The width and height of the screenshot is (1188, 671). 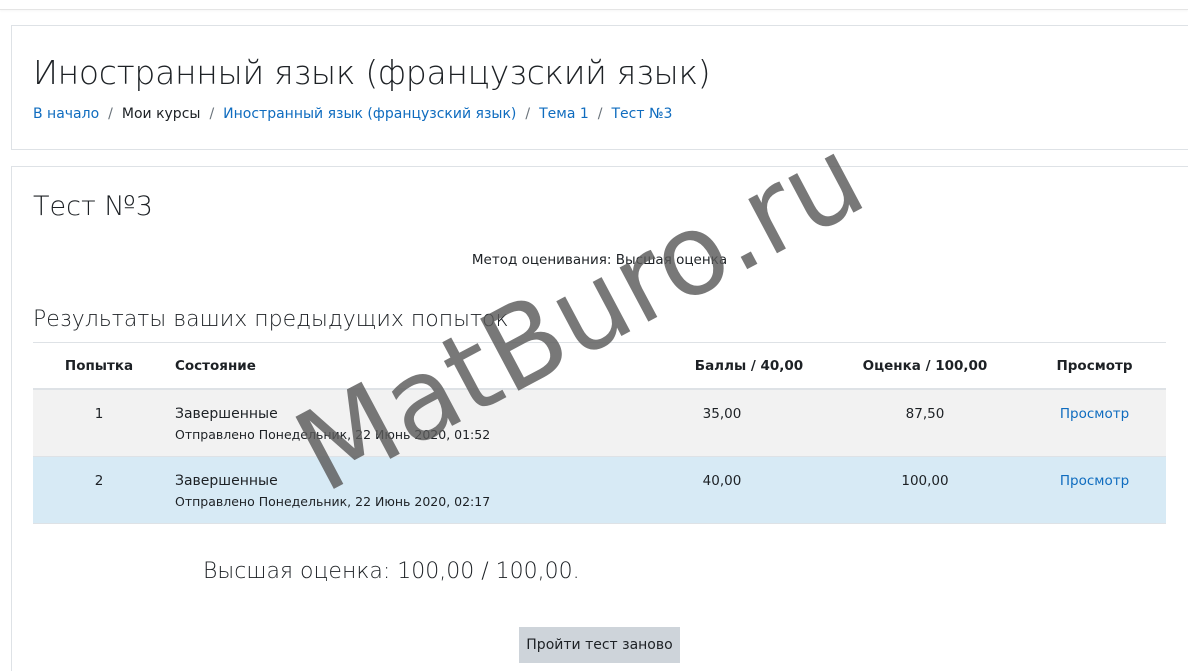 I want to click on breadcrumb-topic: Тема 1, so click(x=564, y=114).